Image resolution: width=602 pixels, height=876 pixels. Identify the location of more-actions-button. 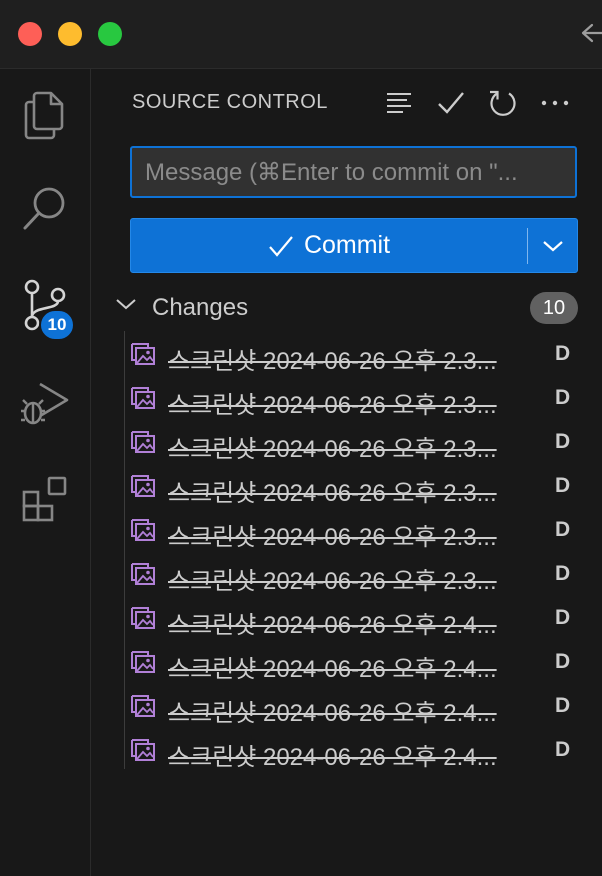
(555, 103).